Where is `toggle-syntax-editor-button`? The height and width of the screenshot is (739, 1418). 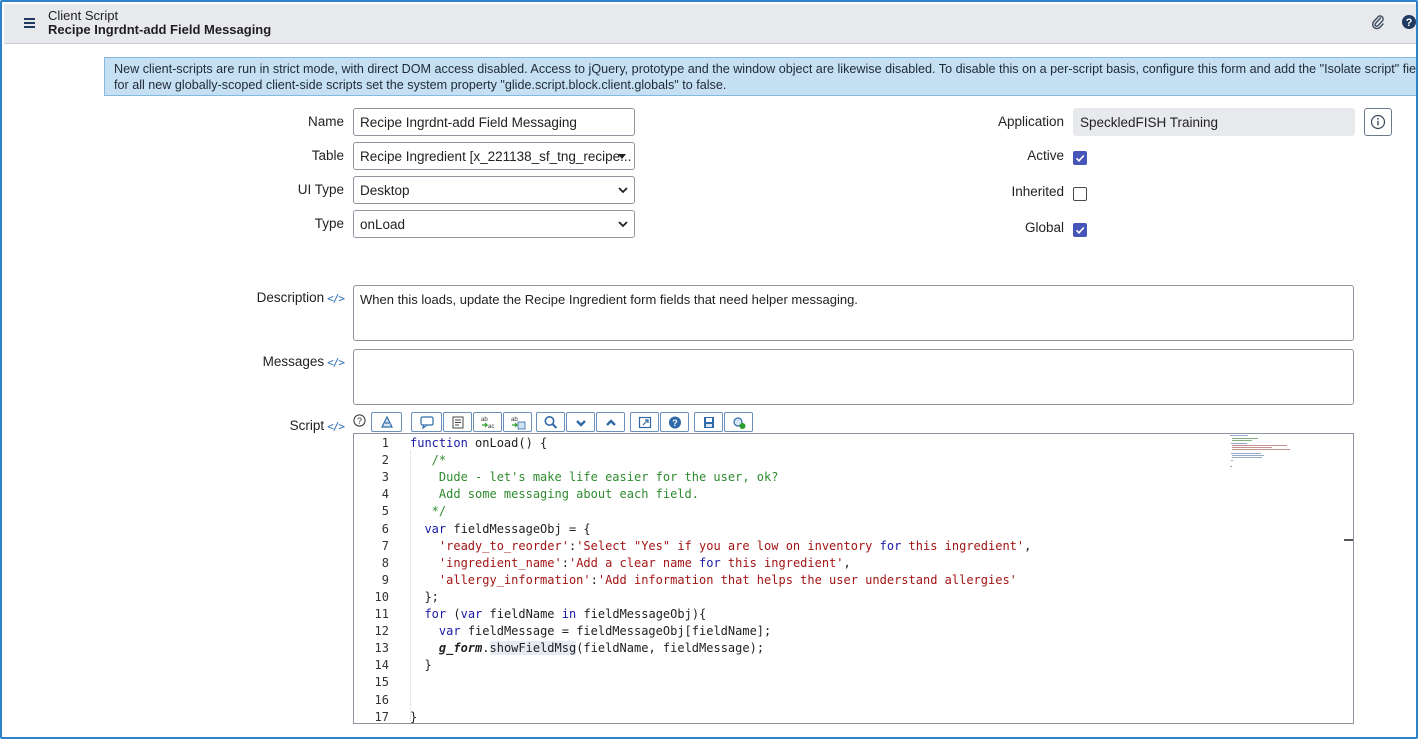
toggle-syntax-editor-button is located at coordinates (386, 422).